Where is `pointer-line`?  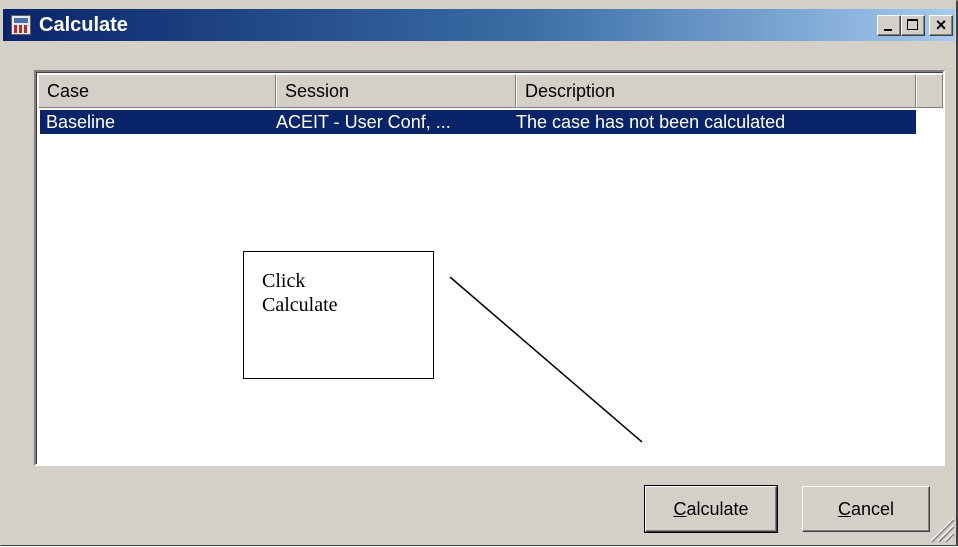 pointer-line is located at coordinates (546, 359).